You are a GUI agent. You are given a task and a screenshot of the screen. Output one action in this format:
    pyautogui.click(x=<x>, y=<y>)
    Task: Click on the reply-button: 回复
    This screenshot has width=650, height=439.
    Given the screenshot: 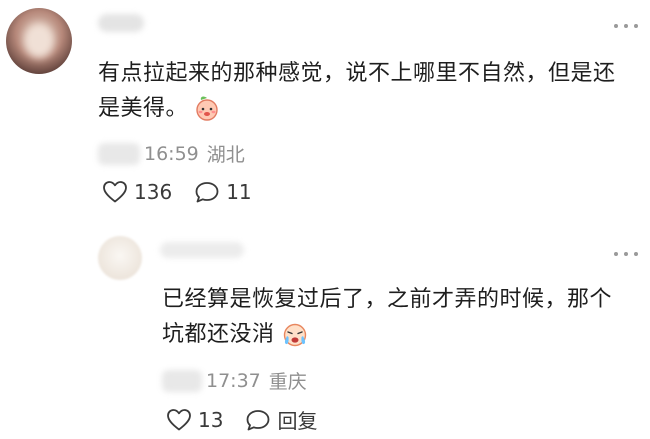 What is the action you would take?
    pyautogui.click(x=281, y=419)
    